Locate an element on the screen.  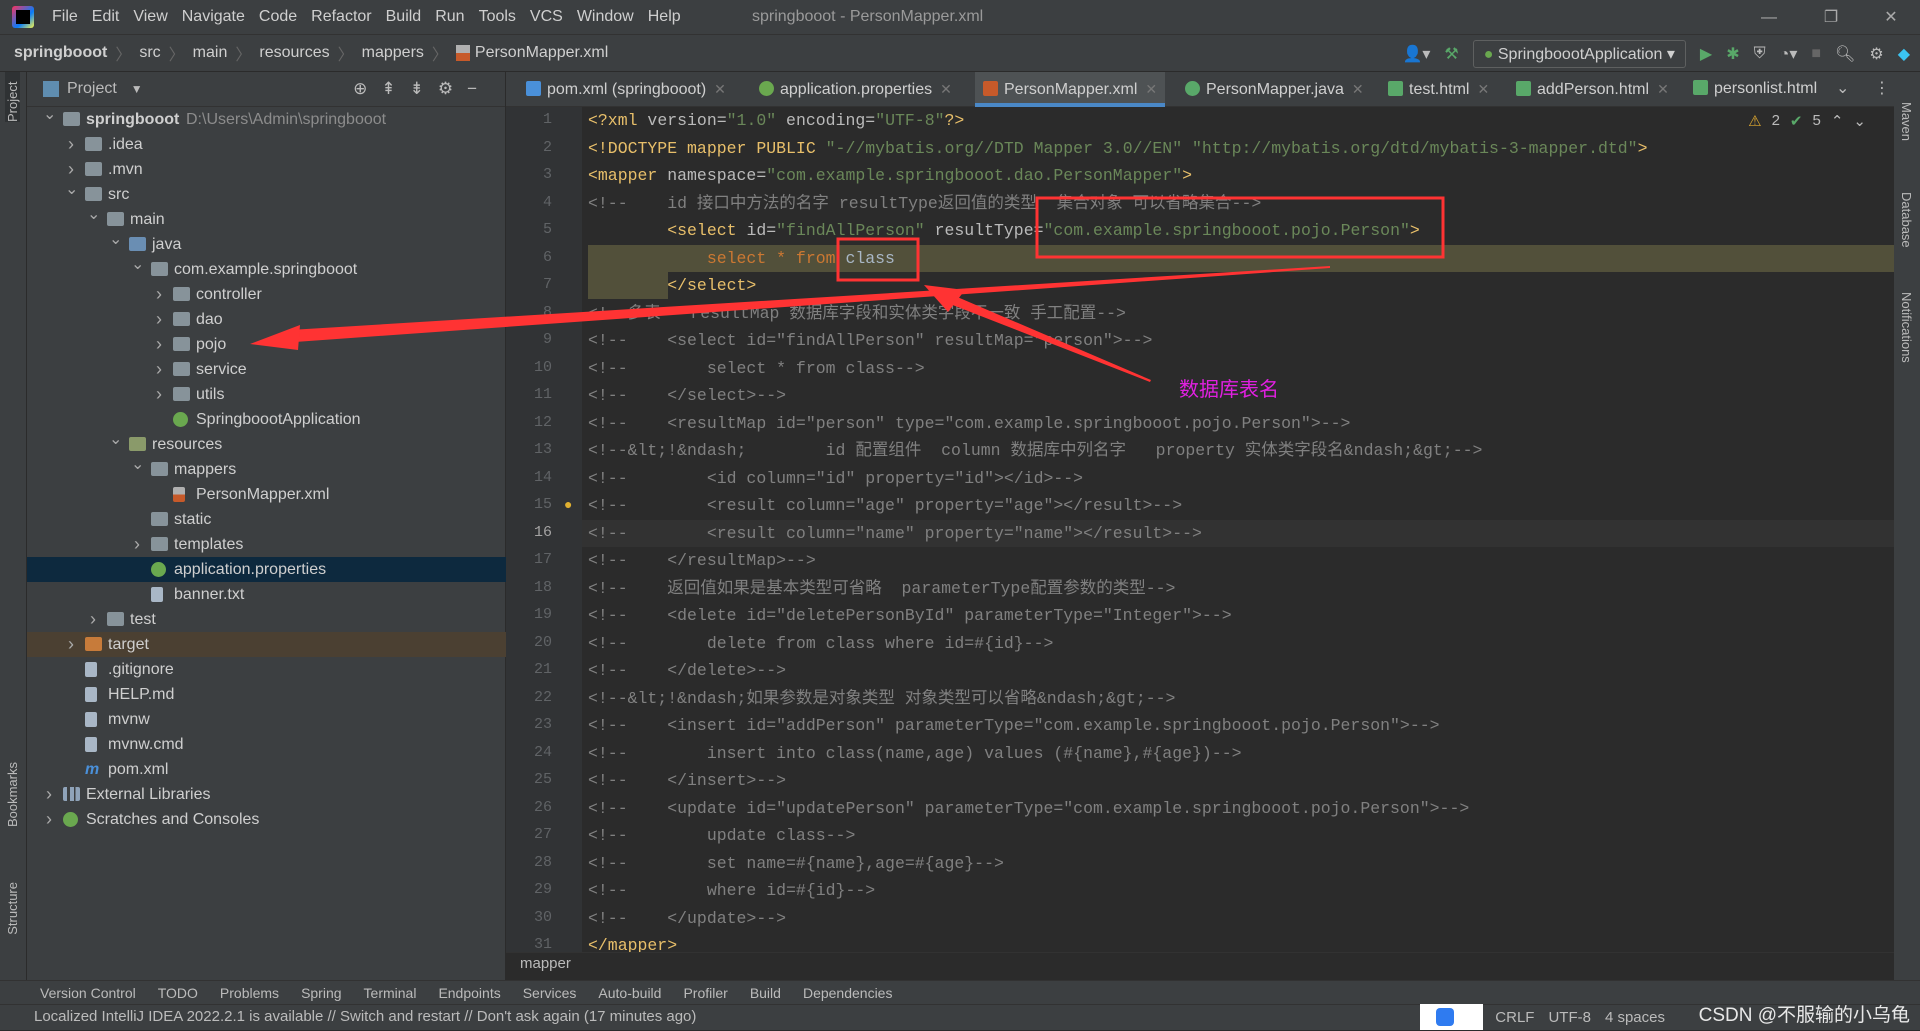
tree-item: ⌄ main is located at coordinates (266, 219).